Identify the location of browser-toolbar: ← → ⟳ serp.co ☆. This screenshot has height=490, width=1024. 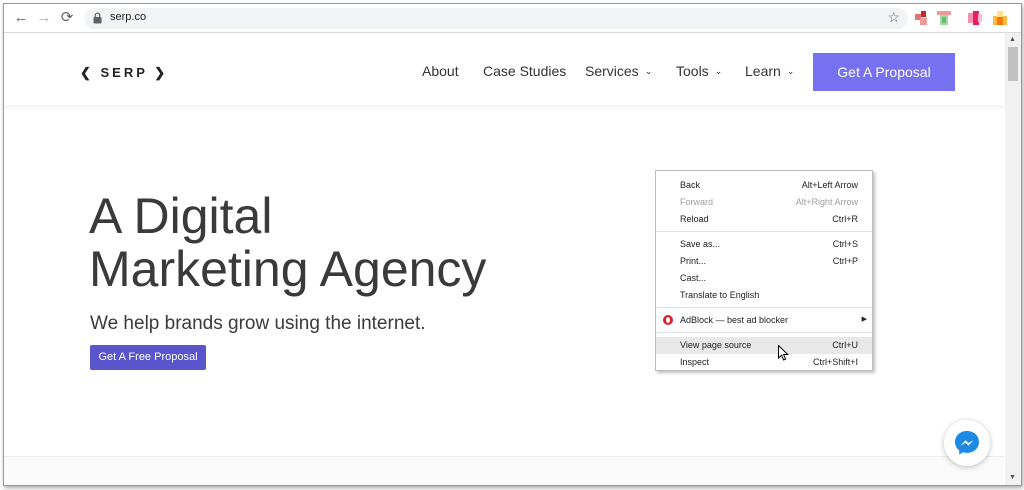
(512, 18).